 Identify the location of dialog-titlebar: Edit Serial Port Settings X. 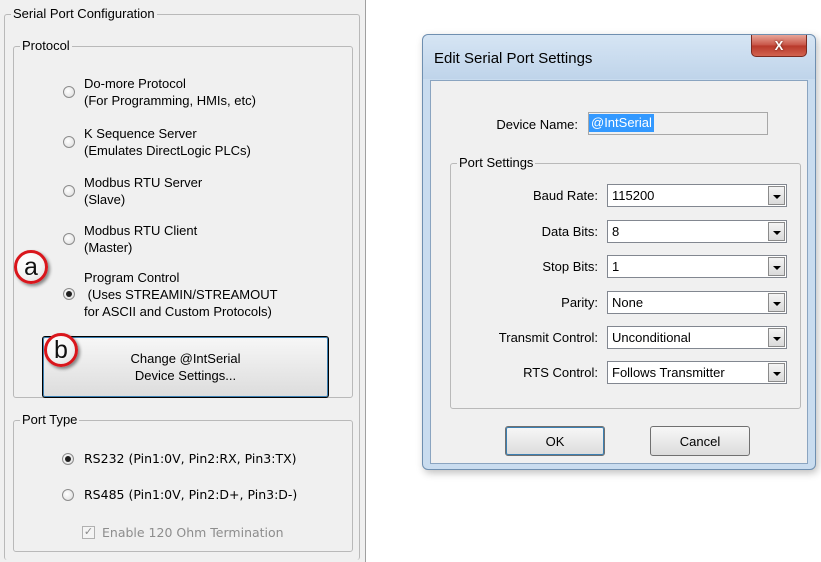
(619, 57).